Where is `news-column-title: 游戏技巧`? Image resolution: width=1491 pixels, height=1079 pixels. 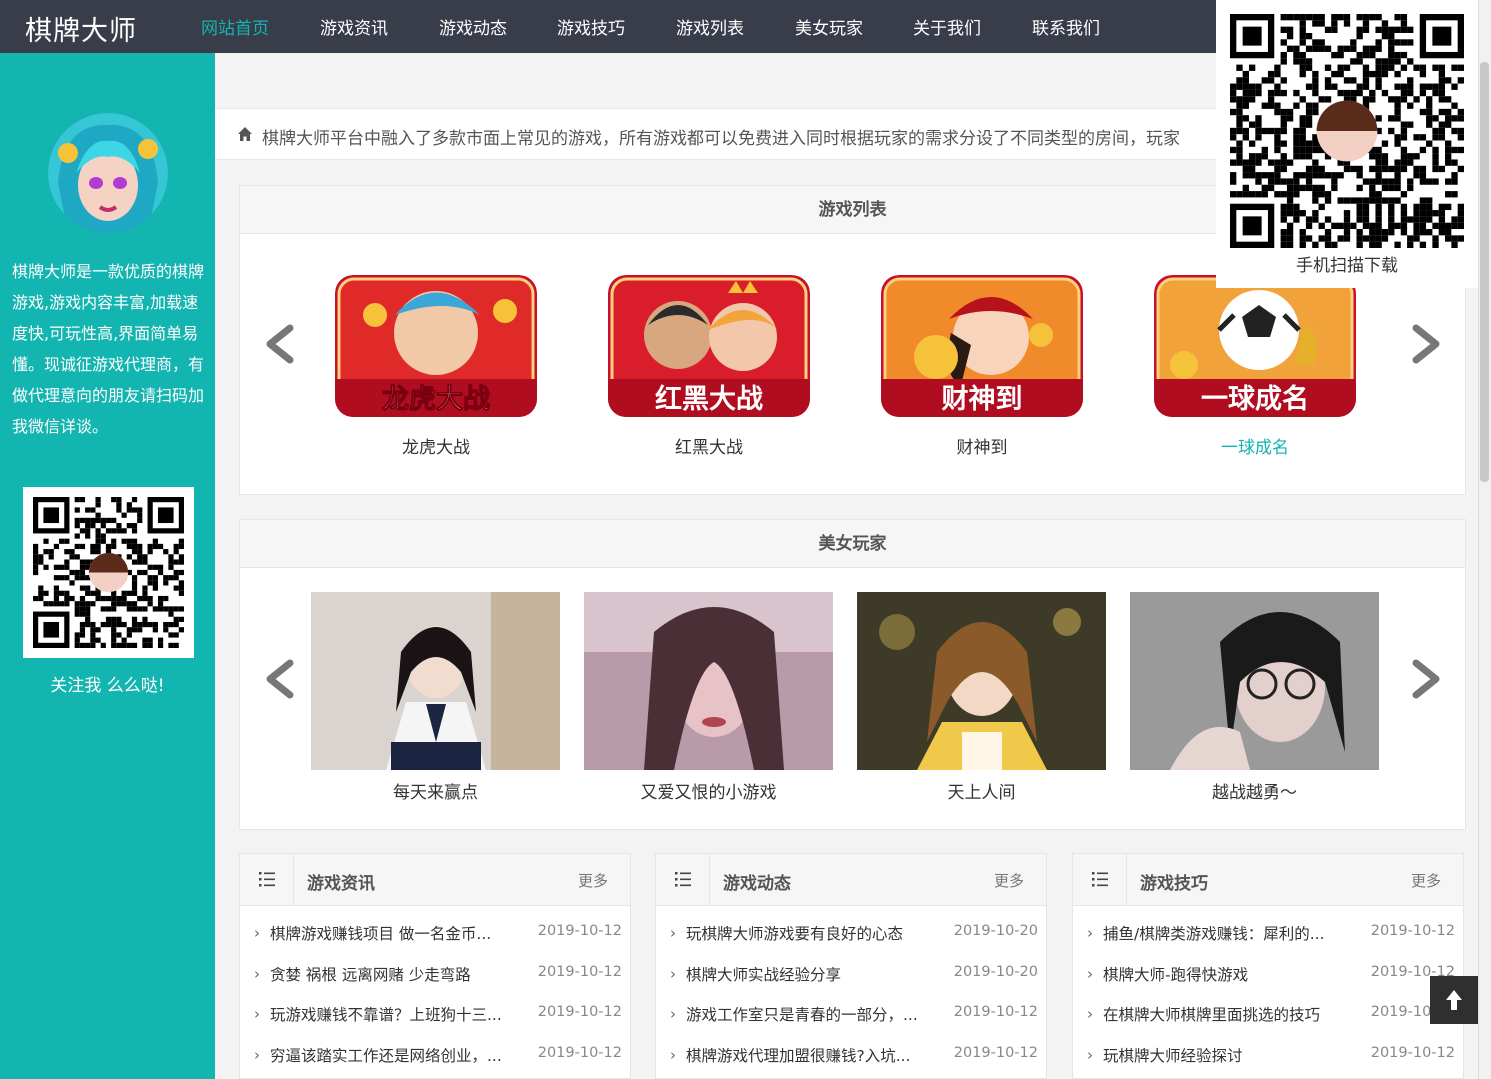
news-column-title: 游戏技巧 is located at coordinates (1174, 884).